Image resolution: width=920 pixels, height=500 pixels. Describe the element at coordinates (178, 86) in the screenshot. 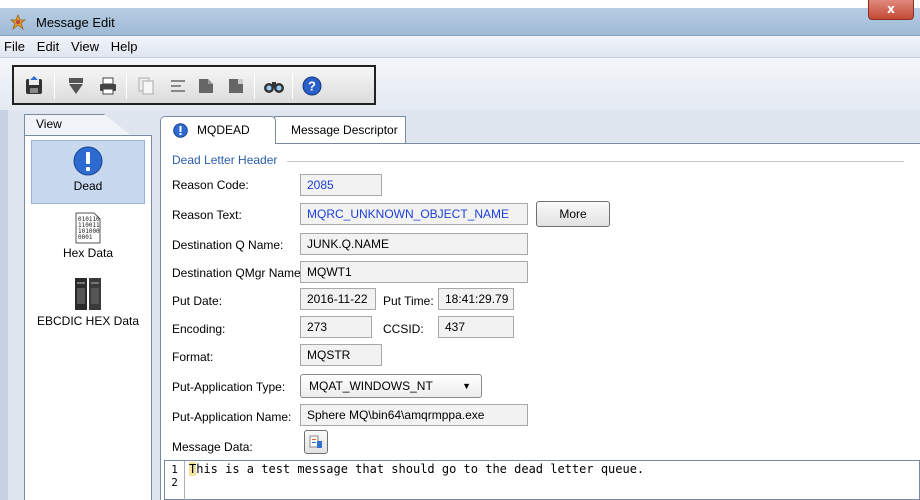

I see `align-icon` at that location.